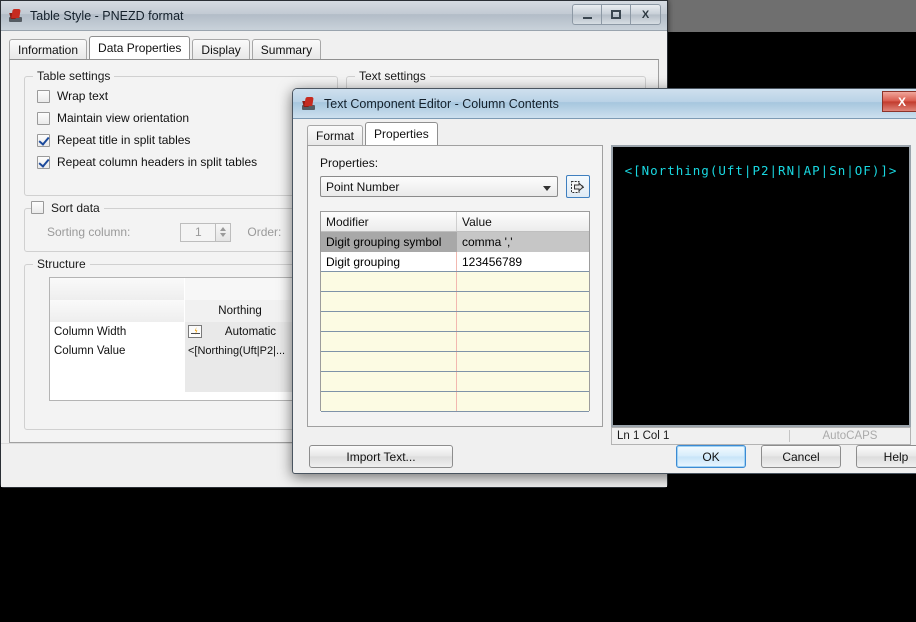 The width and height of the screenshot is (916, 622). I want to click on tab-format: Format, so click(335, 135).